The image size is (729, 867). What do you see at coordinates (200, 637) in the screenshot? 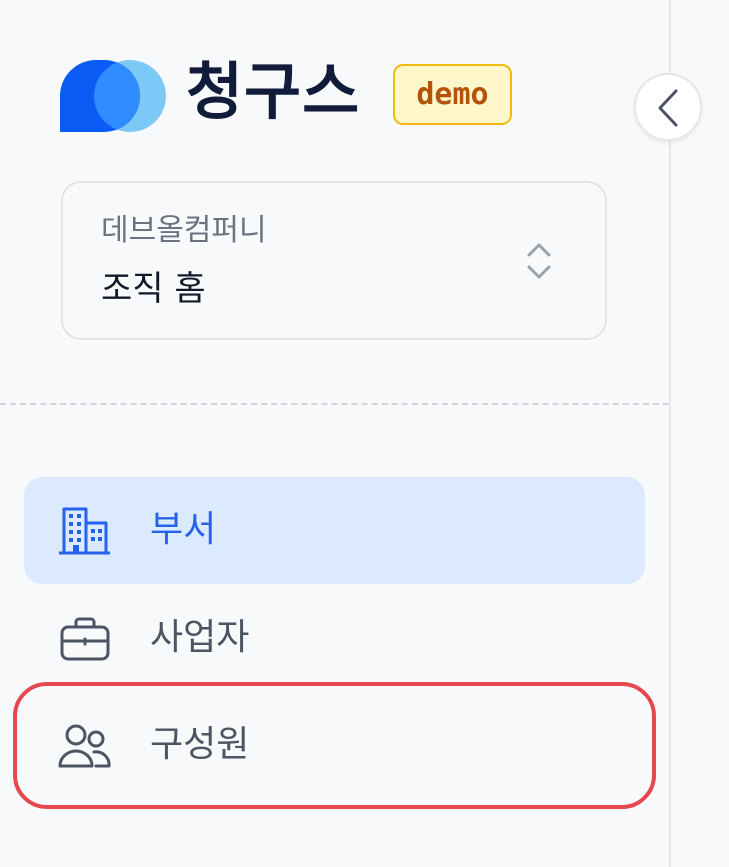
I see `nav-item-label: 사업자` at bounding box center [200, 637].